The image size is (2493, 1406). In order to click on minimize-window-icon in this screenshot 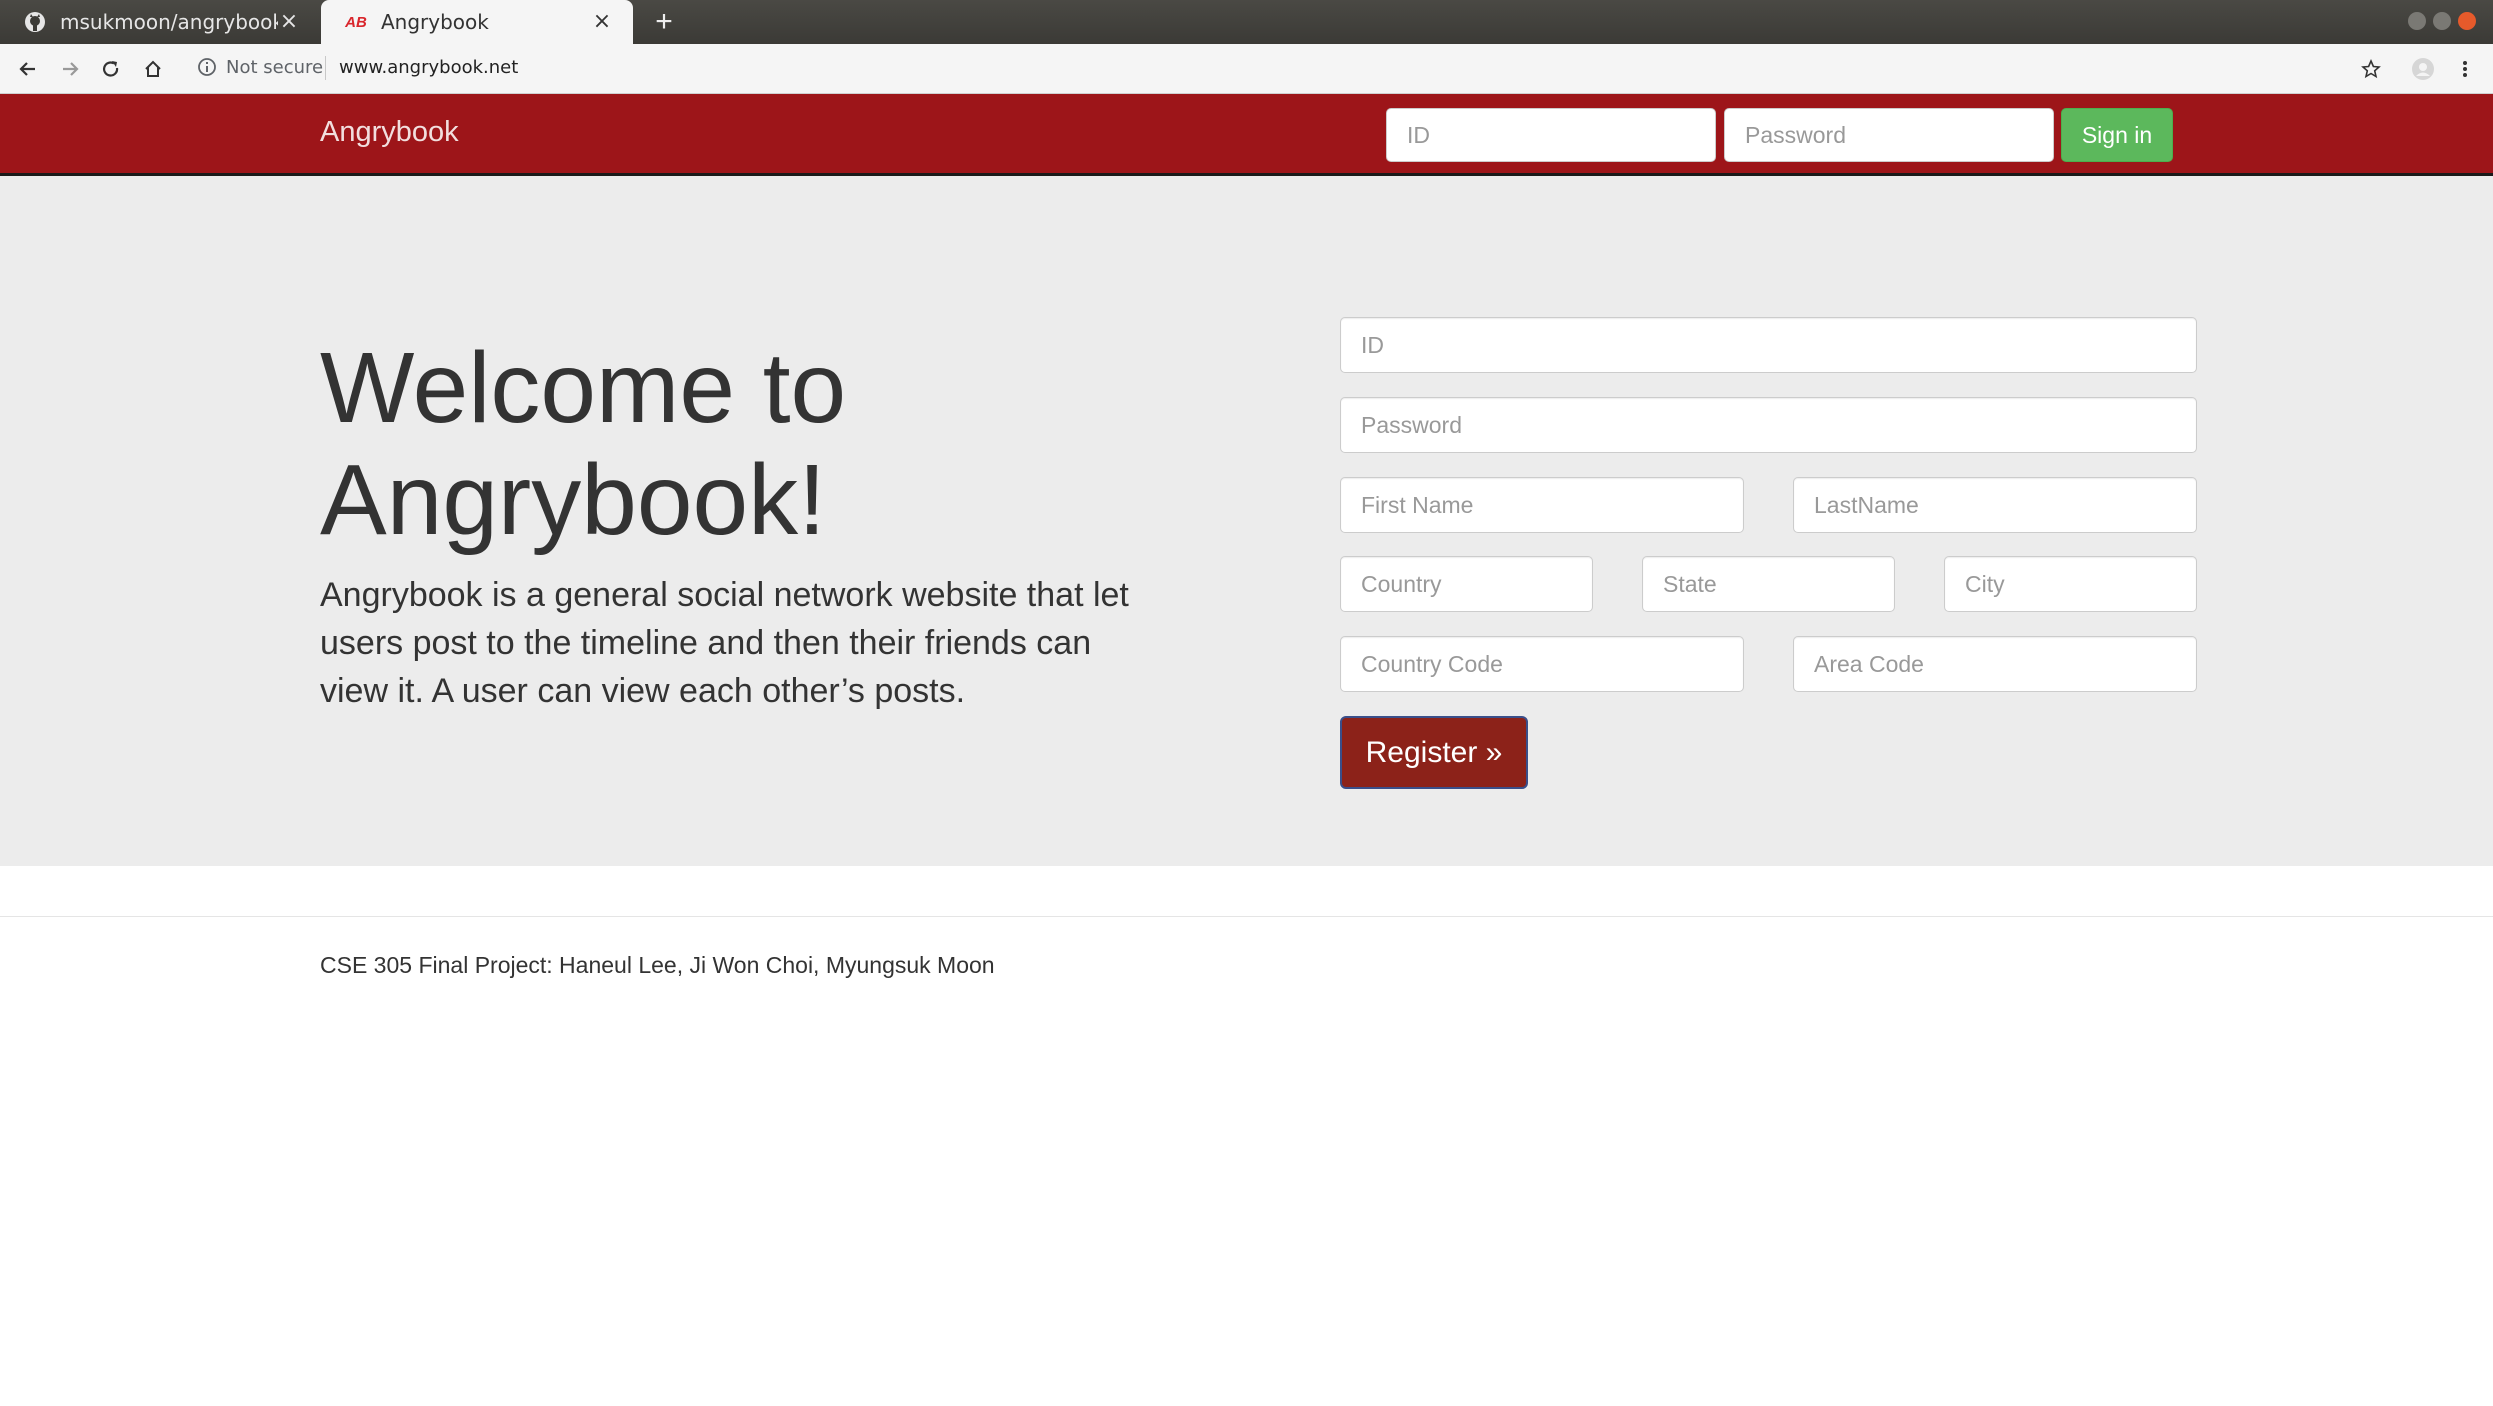, I will do `click(2417, 21)`.